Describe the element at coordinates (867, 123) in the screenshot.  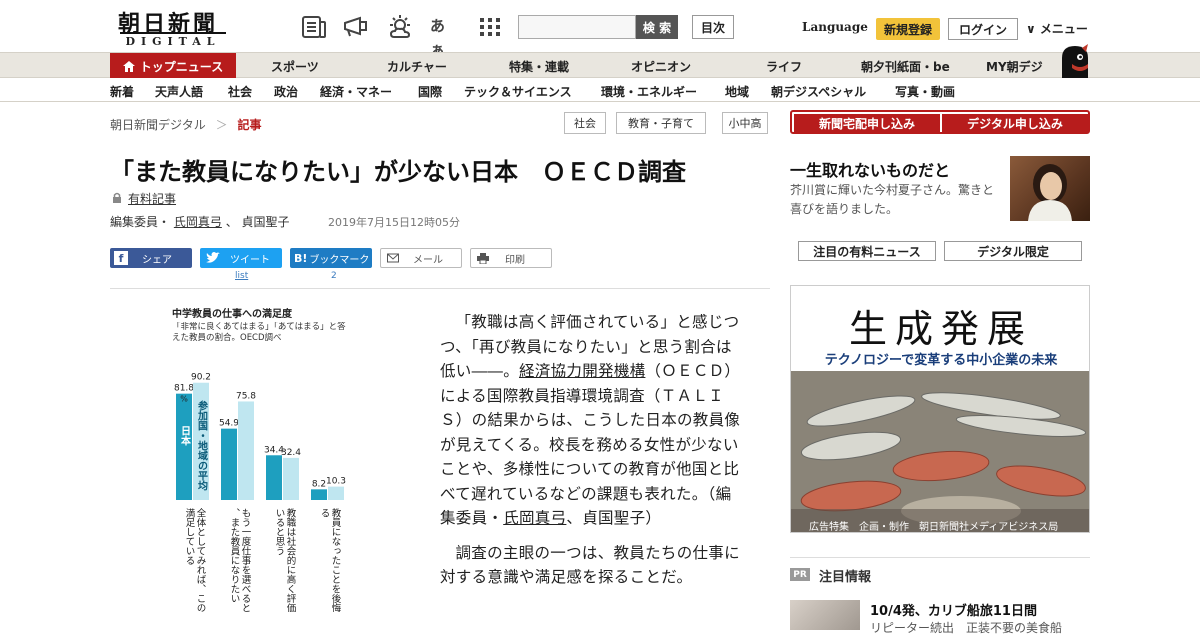
I see `subscribe-paper-button: 新聞宅配申し込み` at that location.